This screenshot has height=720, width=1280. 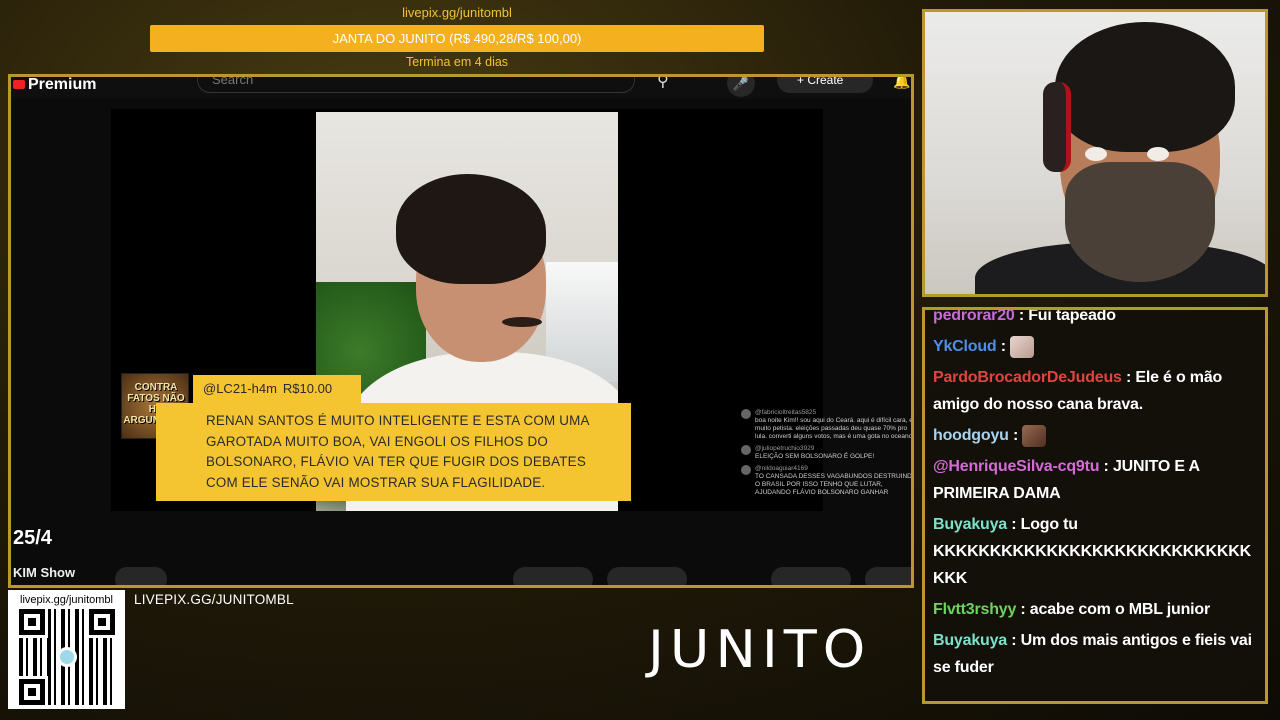 What do you see at coordinates (44, 572) in the screenshot?
I see `channel-name: KIM Show` at bounding box center [44, 572].